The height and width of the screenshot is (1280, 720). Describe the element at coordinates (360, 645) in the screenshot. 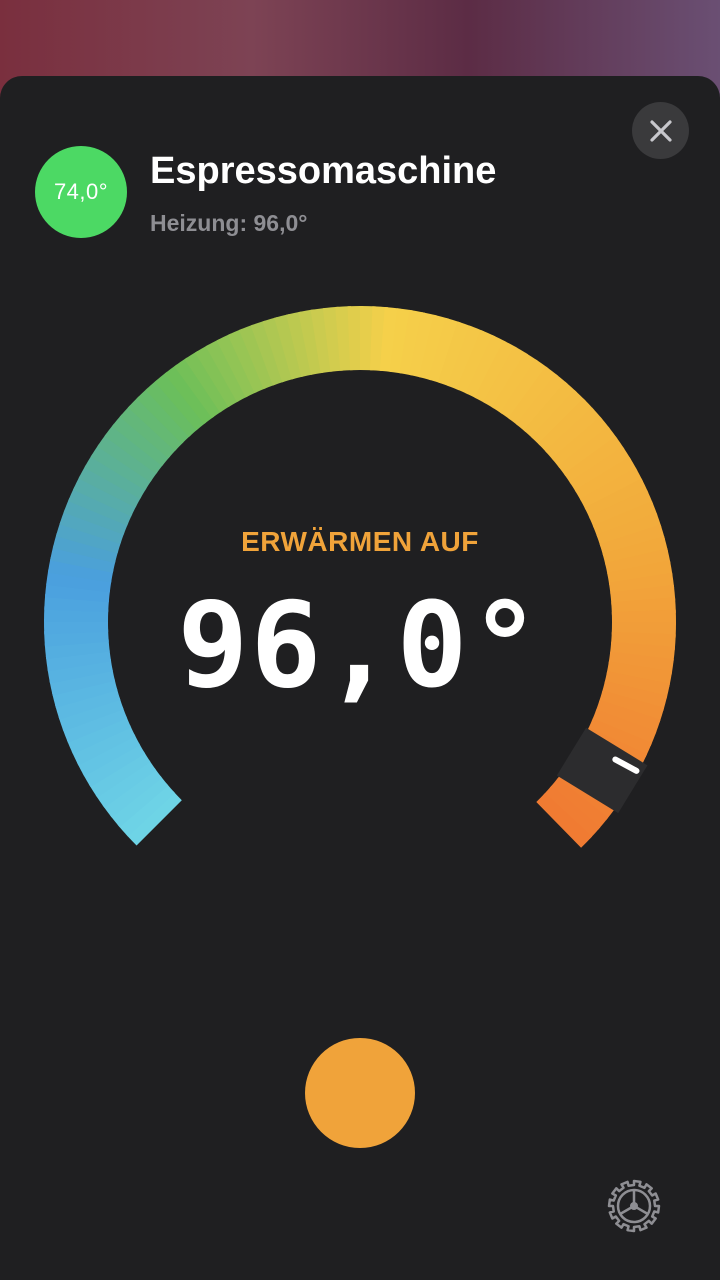

I see `target-temperature-value: 96,0°` at that location.